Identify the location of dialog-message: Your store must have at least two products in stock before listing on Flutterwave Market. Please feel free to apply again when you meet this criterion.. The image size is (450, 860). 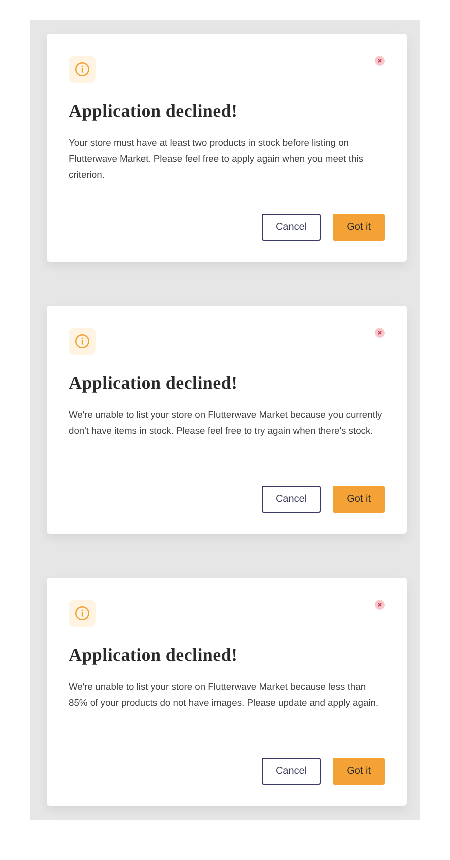
(216, 159).